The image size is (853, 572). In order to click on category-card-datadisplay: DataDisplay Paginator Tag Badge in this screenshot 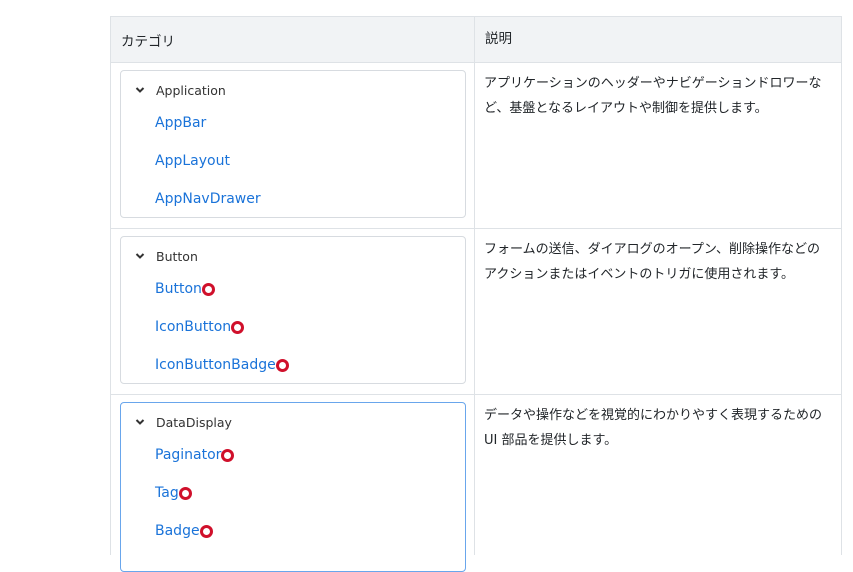, I will do `click(293, 487)`.